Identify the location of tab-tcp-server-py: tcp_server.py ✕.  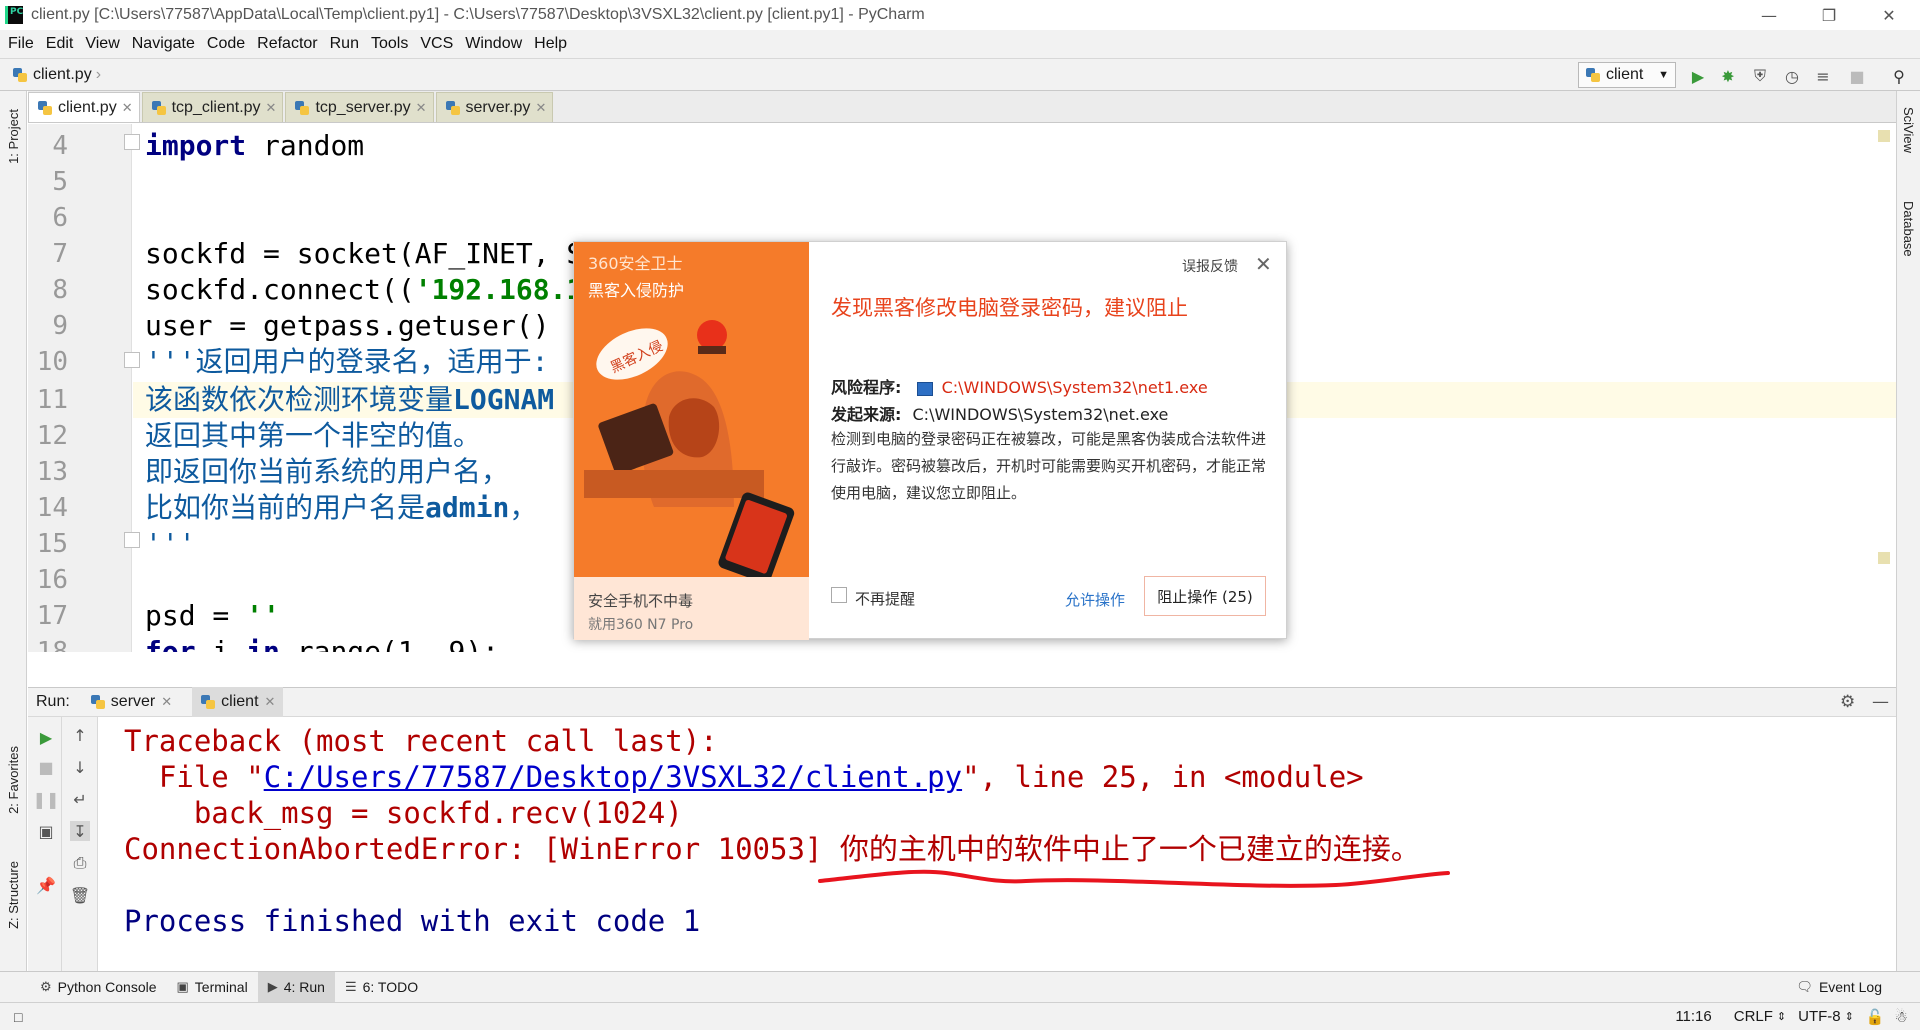
(359, 107).